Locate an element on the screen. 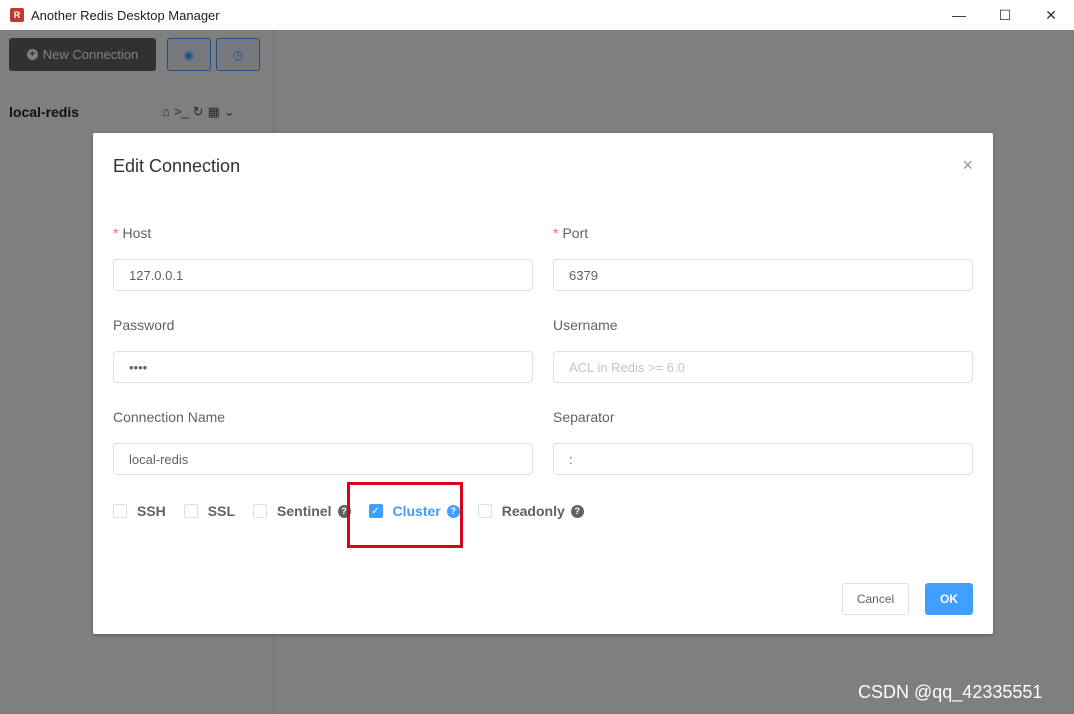  host-input: 127.0.0.1 is located at coordinates (323, 275).